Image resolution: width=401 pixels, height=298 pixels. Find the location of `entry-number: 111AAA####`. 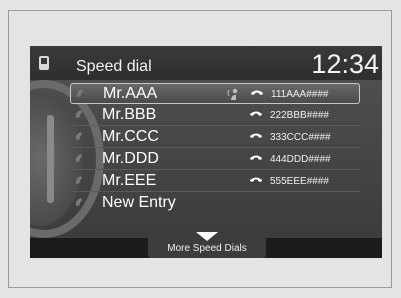

entry-number: 111AAA#### is located at coordinates (300, 94).